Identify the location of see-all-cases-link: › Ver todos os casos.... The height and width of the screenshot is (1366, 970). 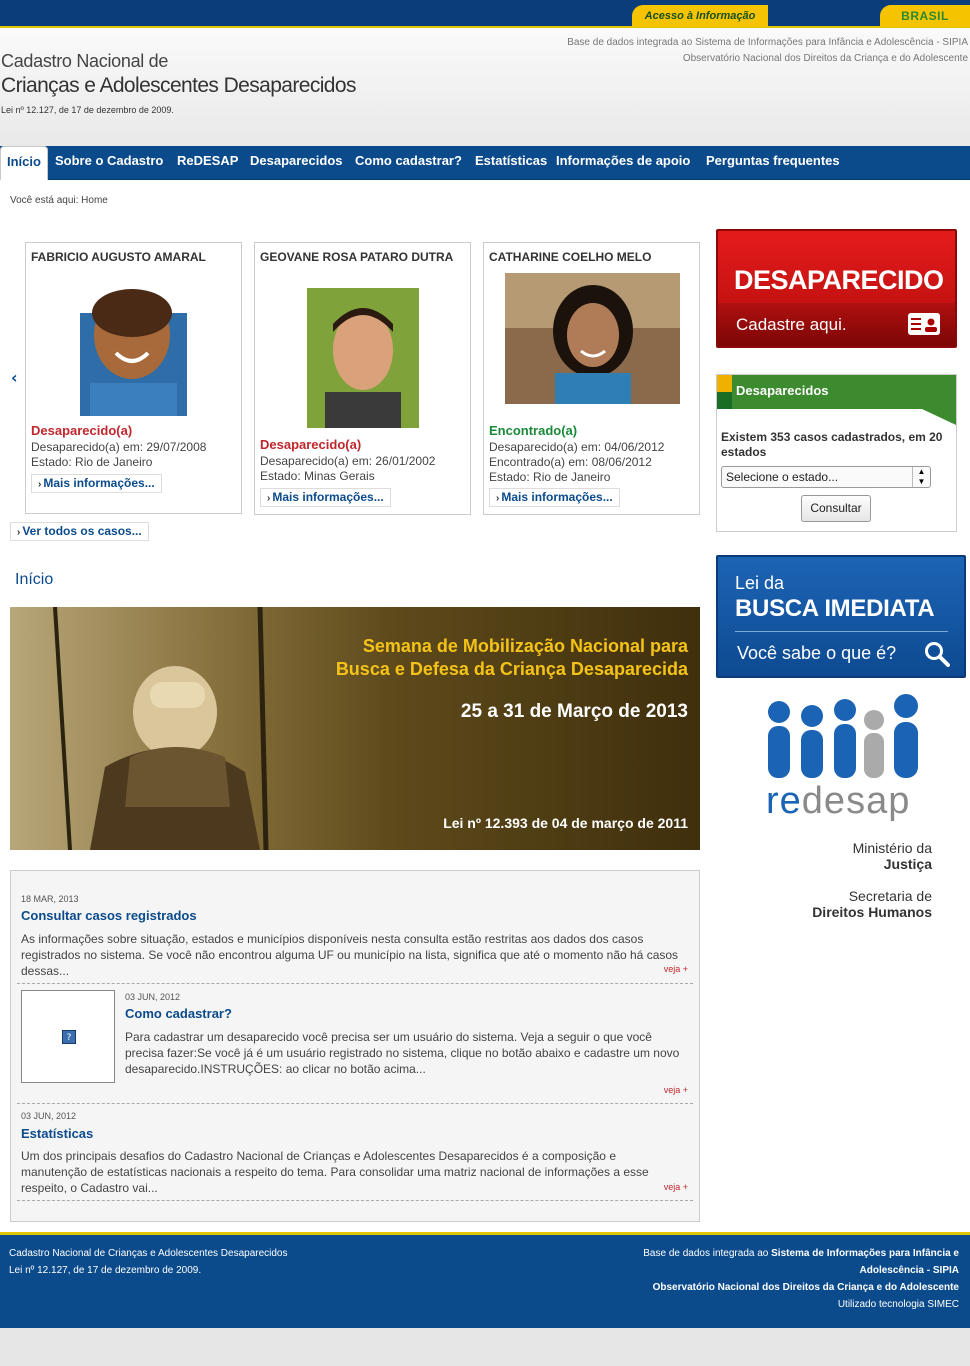
(79, 531).